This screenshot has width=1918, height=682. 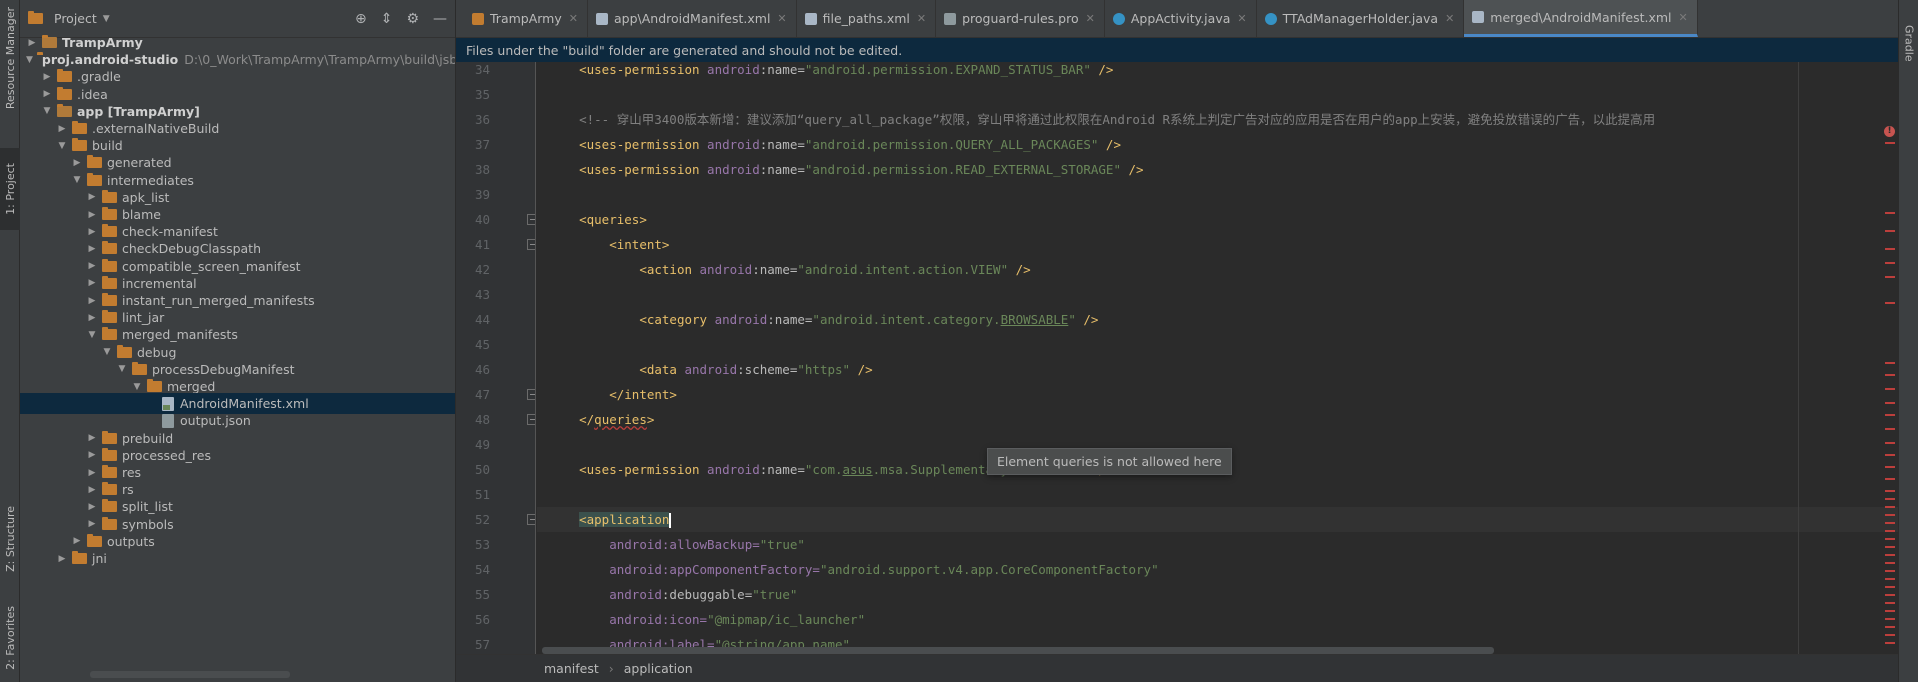 What do you see at coordinates (412, 19) in the screenshot?
I see `gear-icon: ⚙` at bounding box center [412, 19].